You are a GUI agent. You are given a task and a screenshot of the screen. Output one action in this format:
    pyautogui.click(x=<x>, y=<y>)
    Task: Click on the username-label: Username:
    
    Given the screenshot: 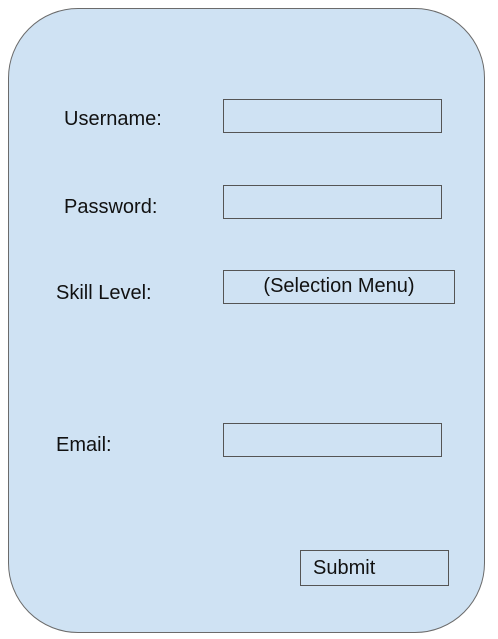 What is the action you would take?
    pyautogui.click(x=113, y=119)
    